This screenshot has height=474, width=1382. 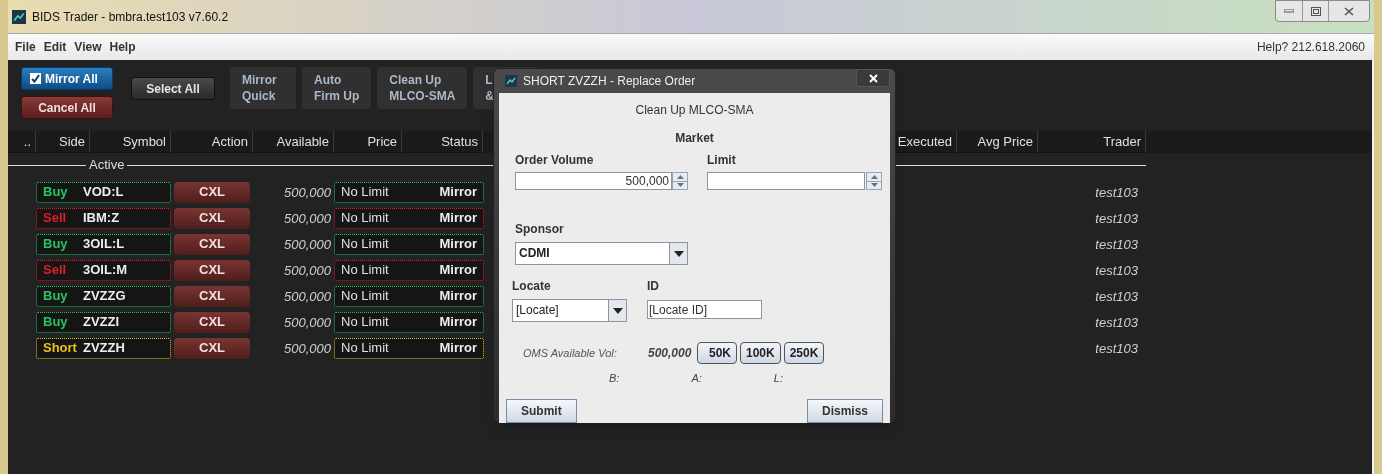 I want to click on column-header: Symbol, so click(x=130, y=142).